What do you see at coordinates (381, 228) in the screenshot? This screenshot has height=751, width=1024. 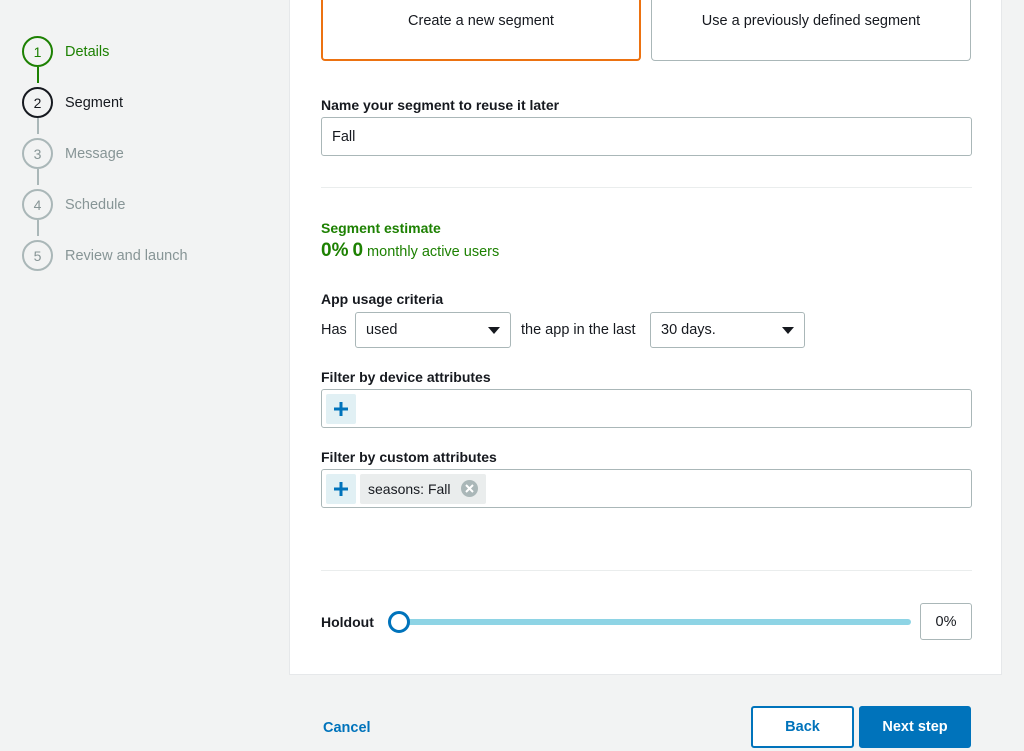 I see `segment-estimate-title: Segment estimate` at bounding box center [381, 228].